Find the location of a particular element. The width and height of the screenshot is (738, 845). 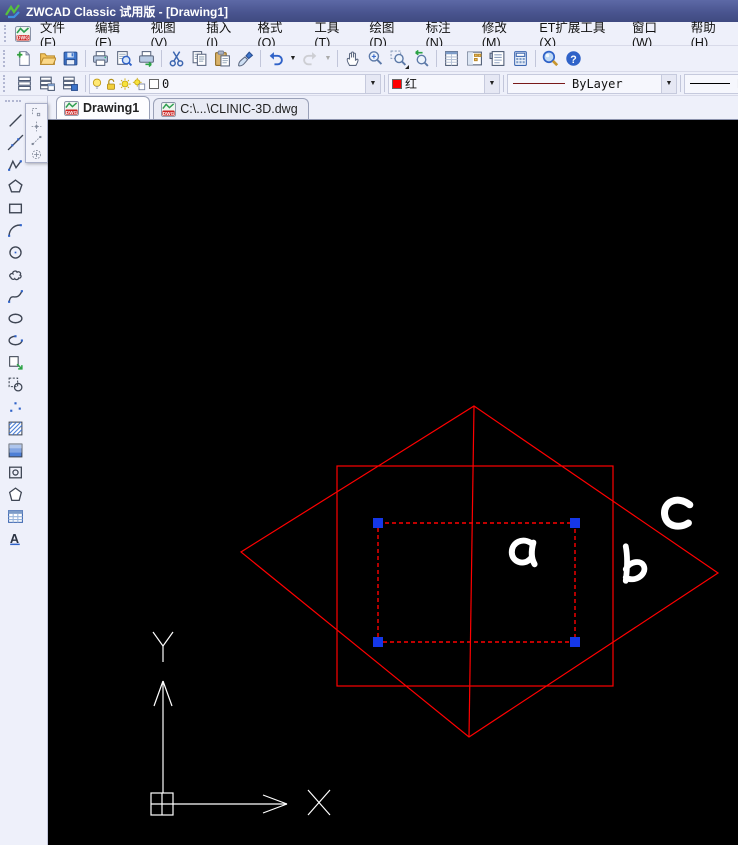

make-block-button is located at coordinates (15, 384).